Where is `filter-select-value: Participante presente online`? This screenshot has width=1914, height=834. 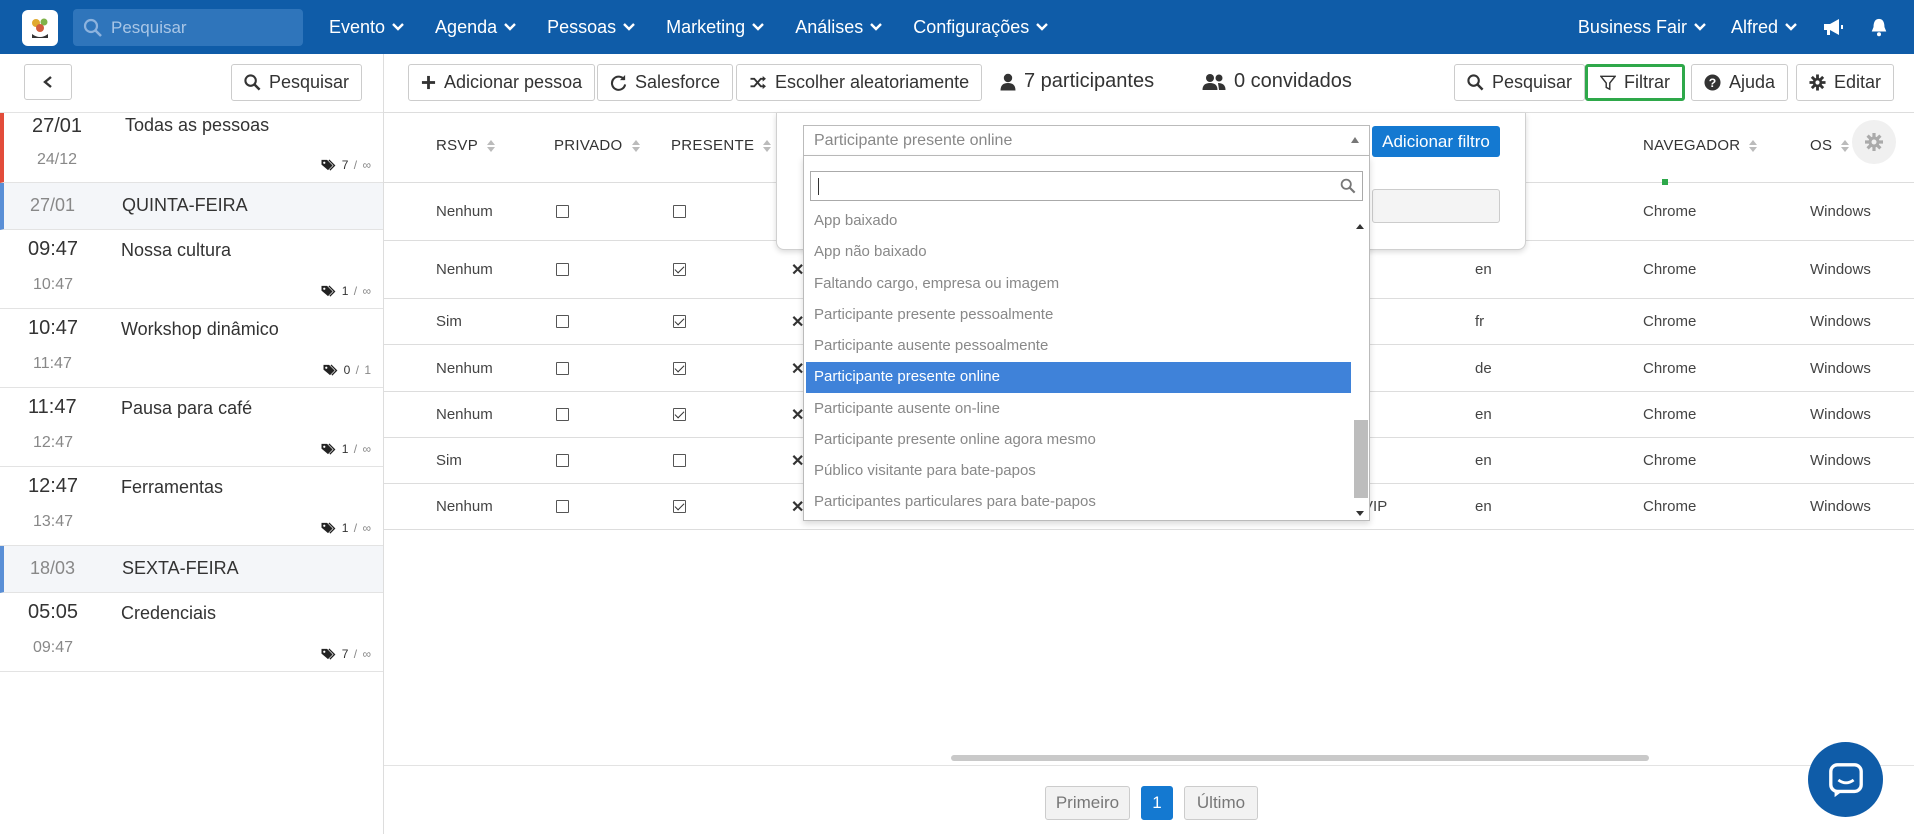
filter-select-value: Participante presente online is located at coordinates (913, 140).